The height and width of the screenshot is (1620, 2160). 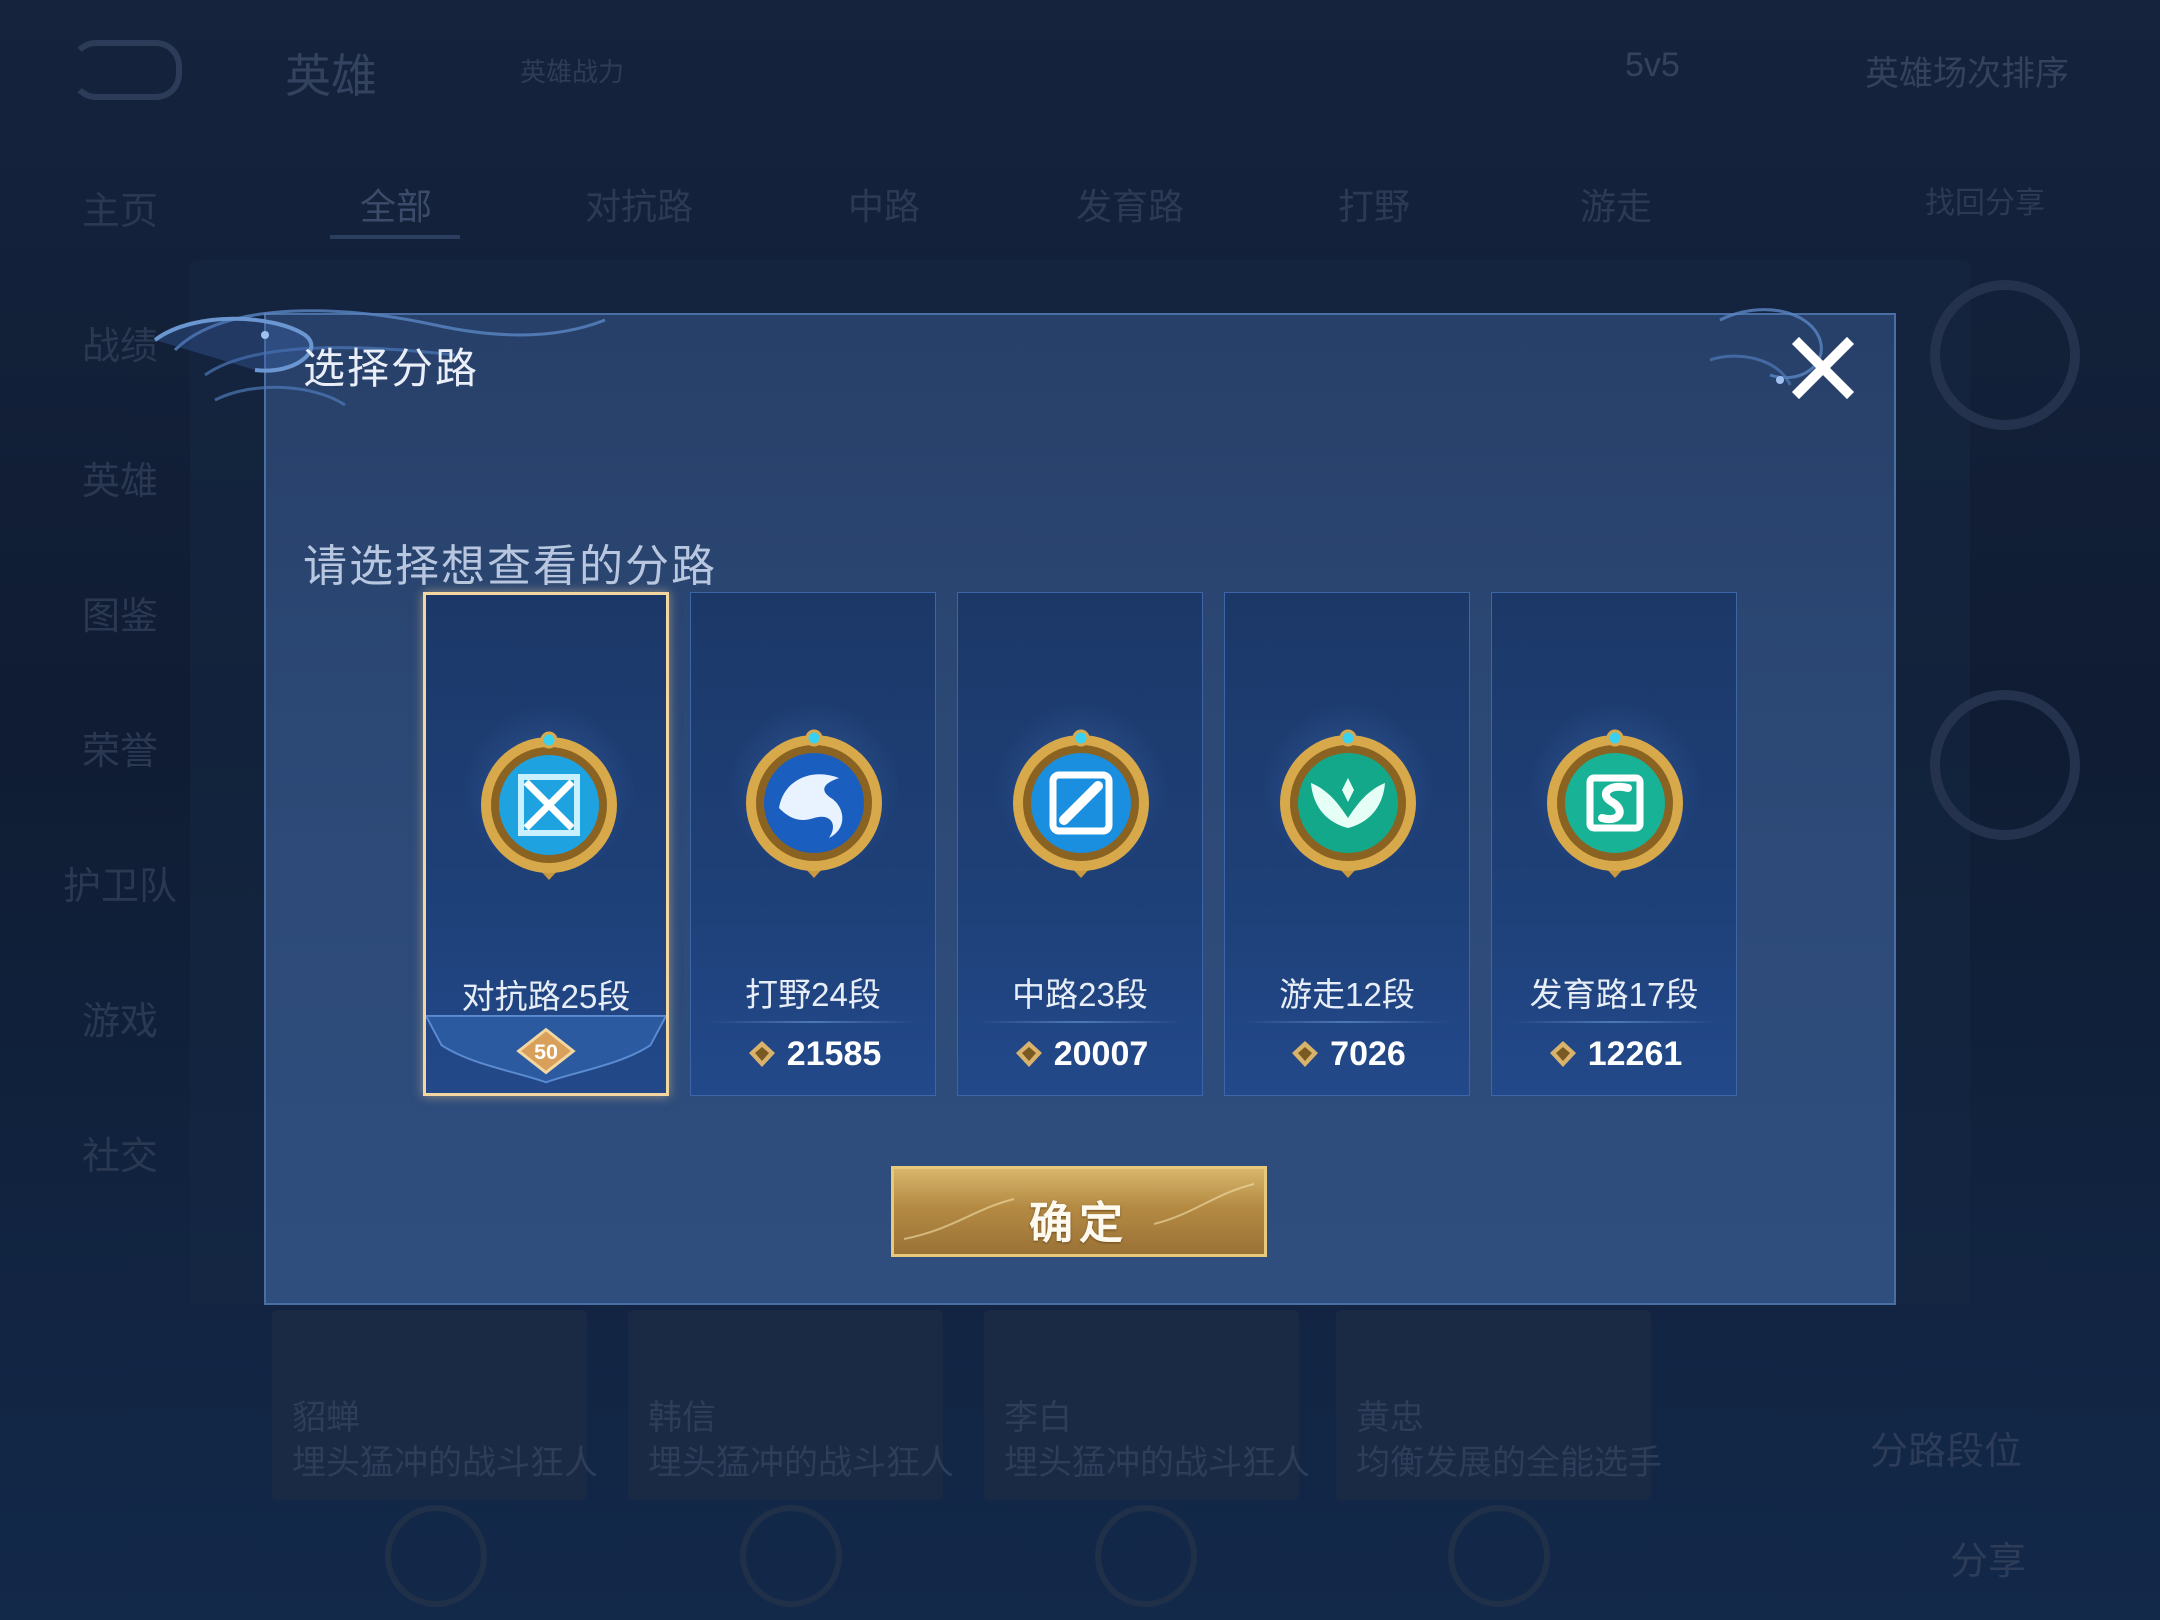 What do you see at coordinates (813, 994) in the screenshot?
I see `lane-name: 打野24段` at bounding box center [813, 994].